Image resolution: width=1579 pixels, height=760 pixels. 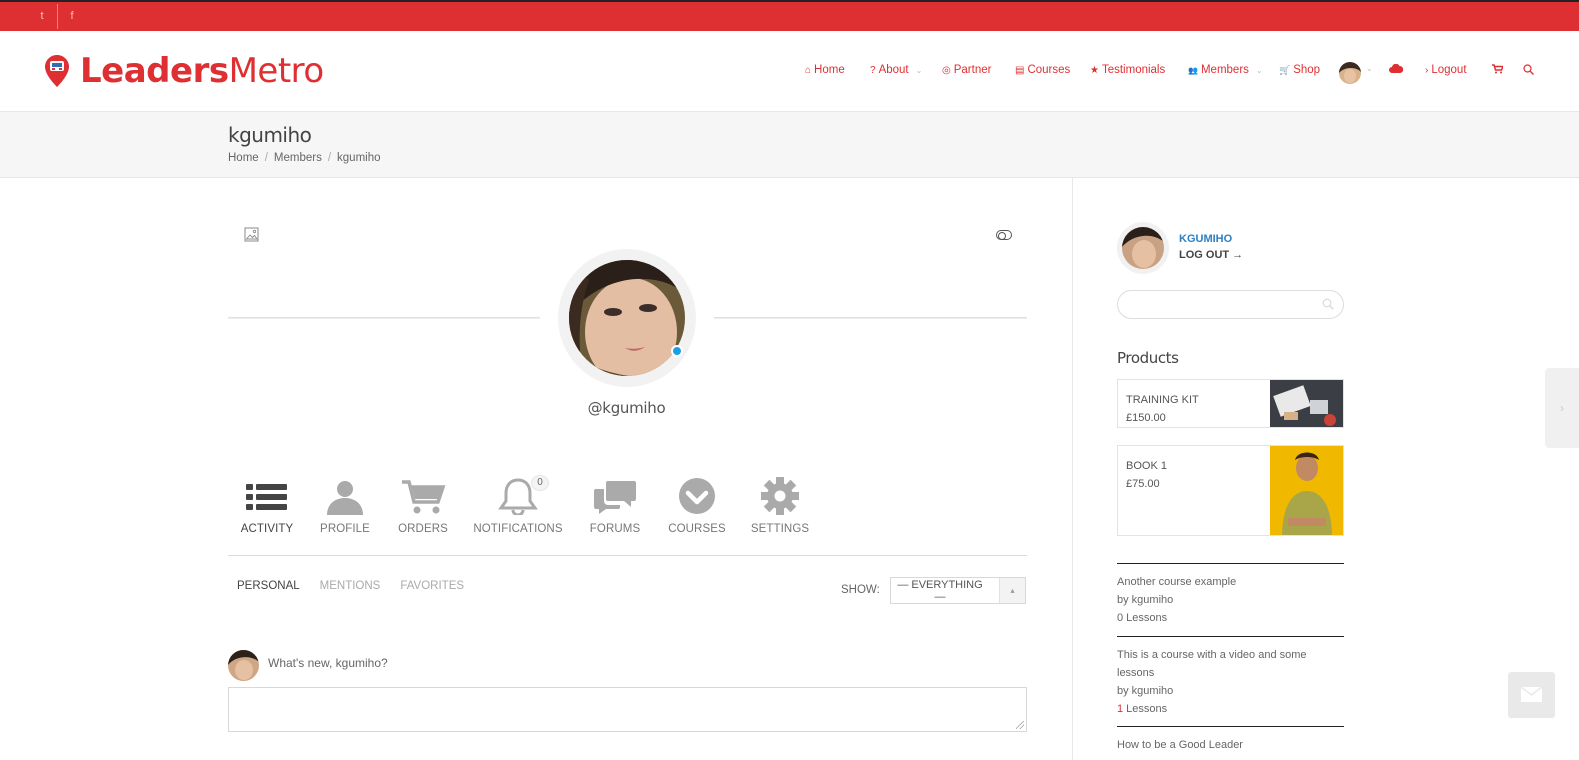 I want to click on contact-button, so click(x=1531, y=695).